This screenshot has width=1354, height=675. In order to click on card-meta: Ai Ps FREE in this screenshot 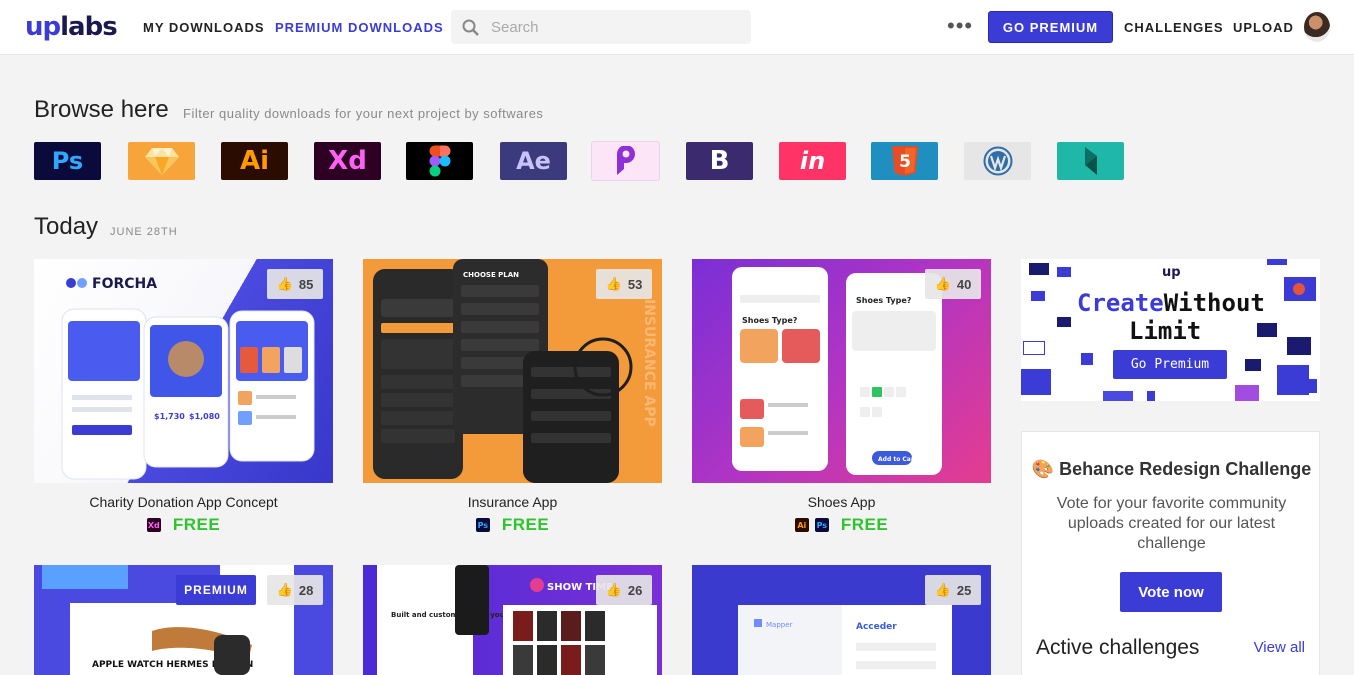, I will do `click(841, 525)`.